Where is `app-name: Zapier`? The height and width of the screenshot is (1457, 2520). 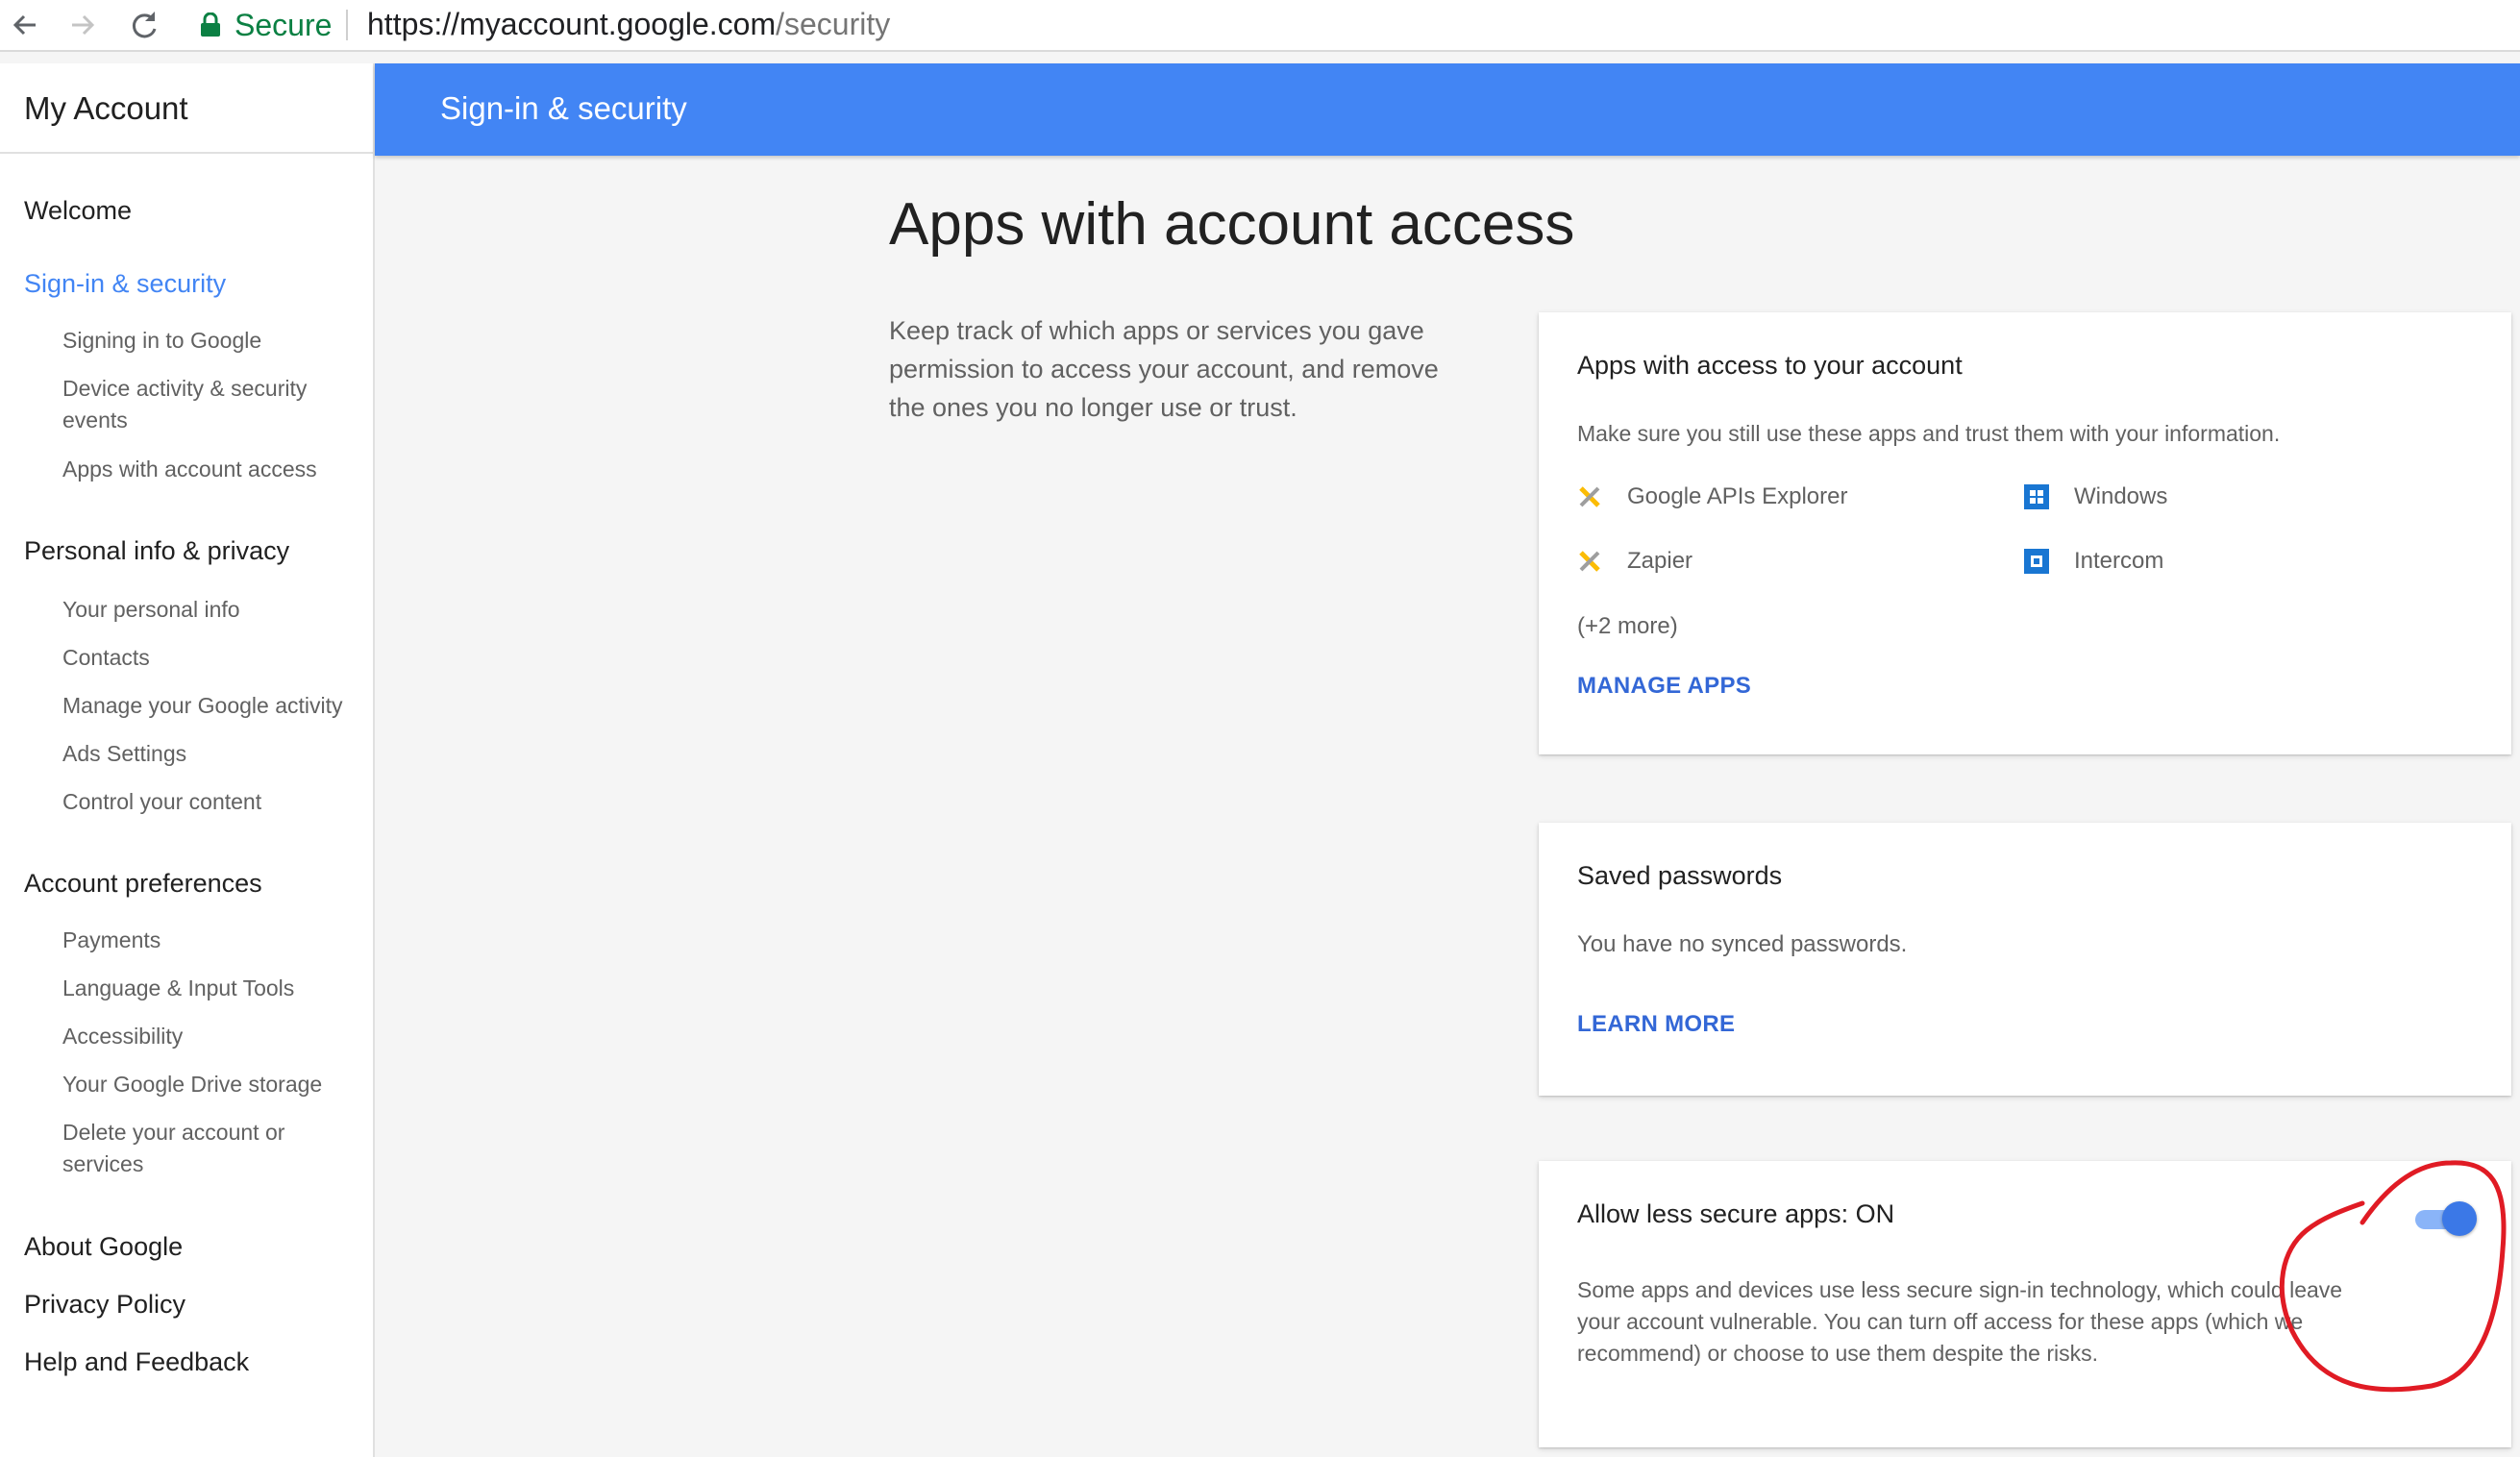 app-name: Zapier is located at coordinates (1660, 561).